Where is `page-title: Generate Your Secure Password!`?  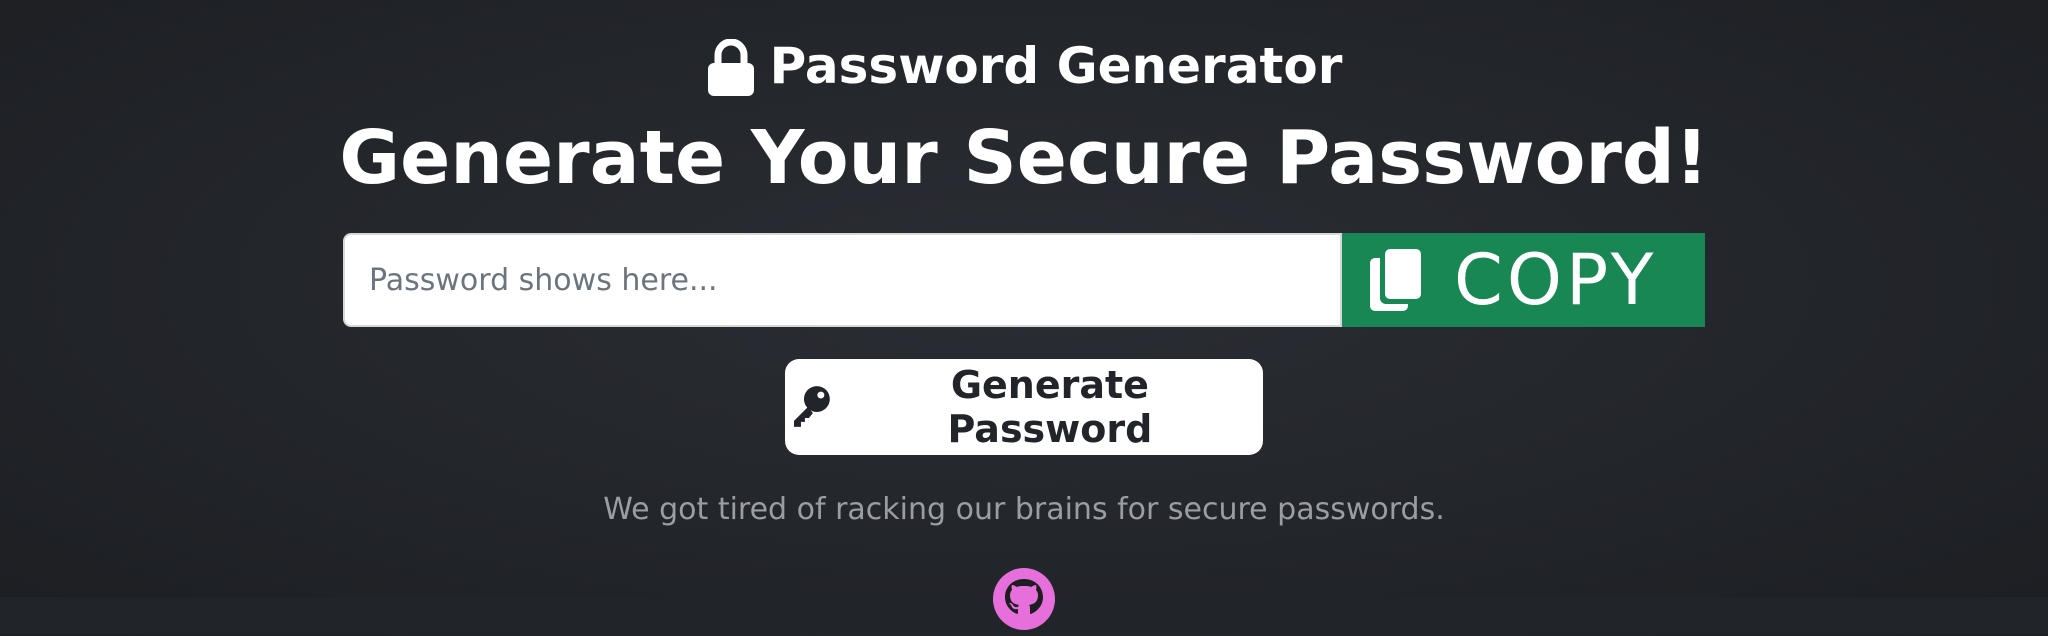
page-title: Generate Your Secure Password! is located at coordinates (1024, 158).